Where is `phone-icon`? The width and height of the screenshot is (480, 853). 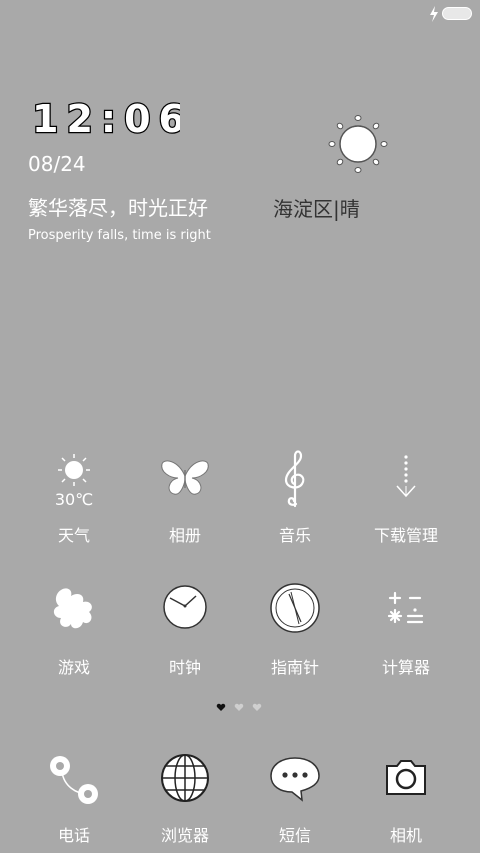 phone-icon is located at coordinates (74, 780).